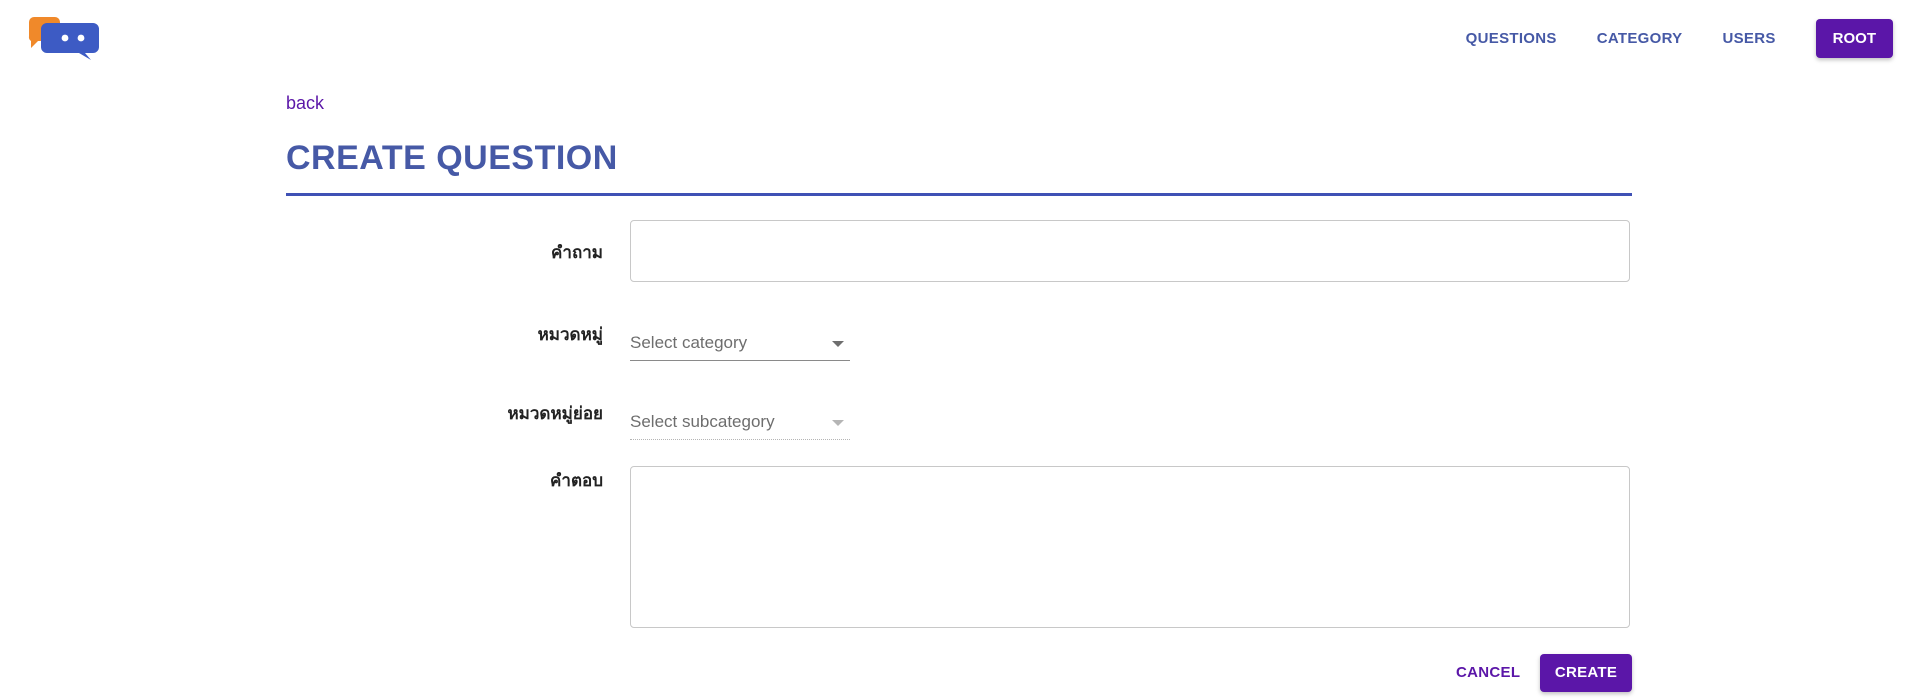  I want to click on title-divider, so click(959, 194).